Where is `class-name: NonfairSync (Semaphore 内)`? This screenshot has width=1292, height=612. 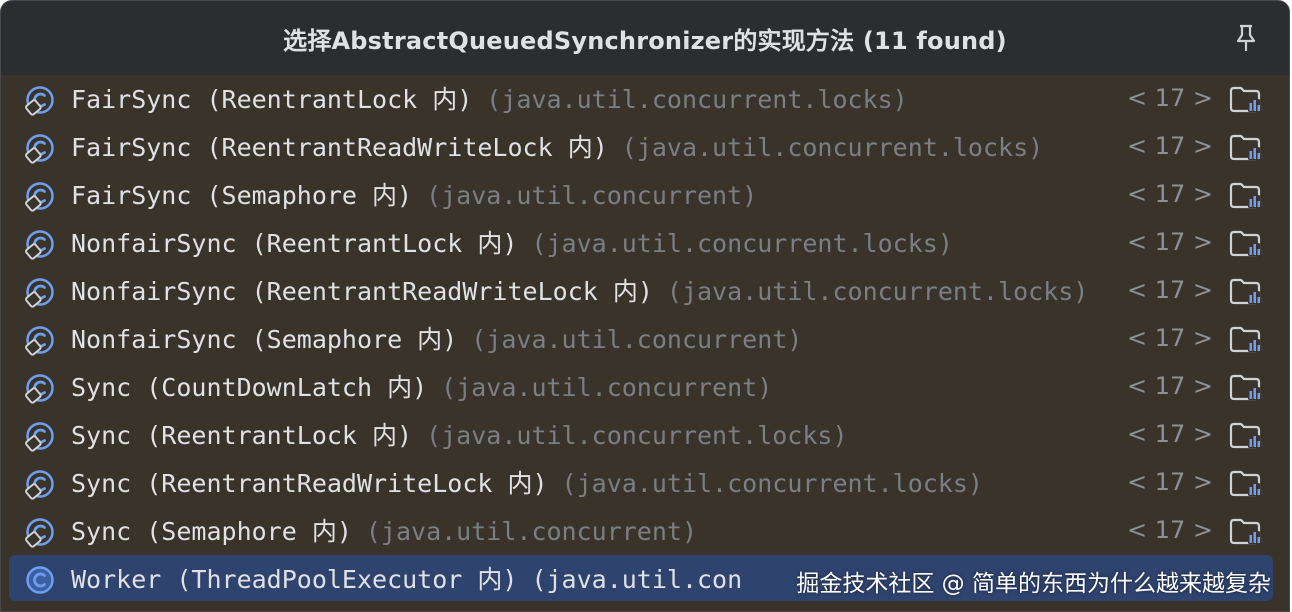
class-name: NonfairSync (Semaphore 内) is located at coordinates (264, 339).